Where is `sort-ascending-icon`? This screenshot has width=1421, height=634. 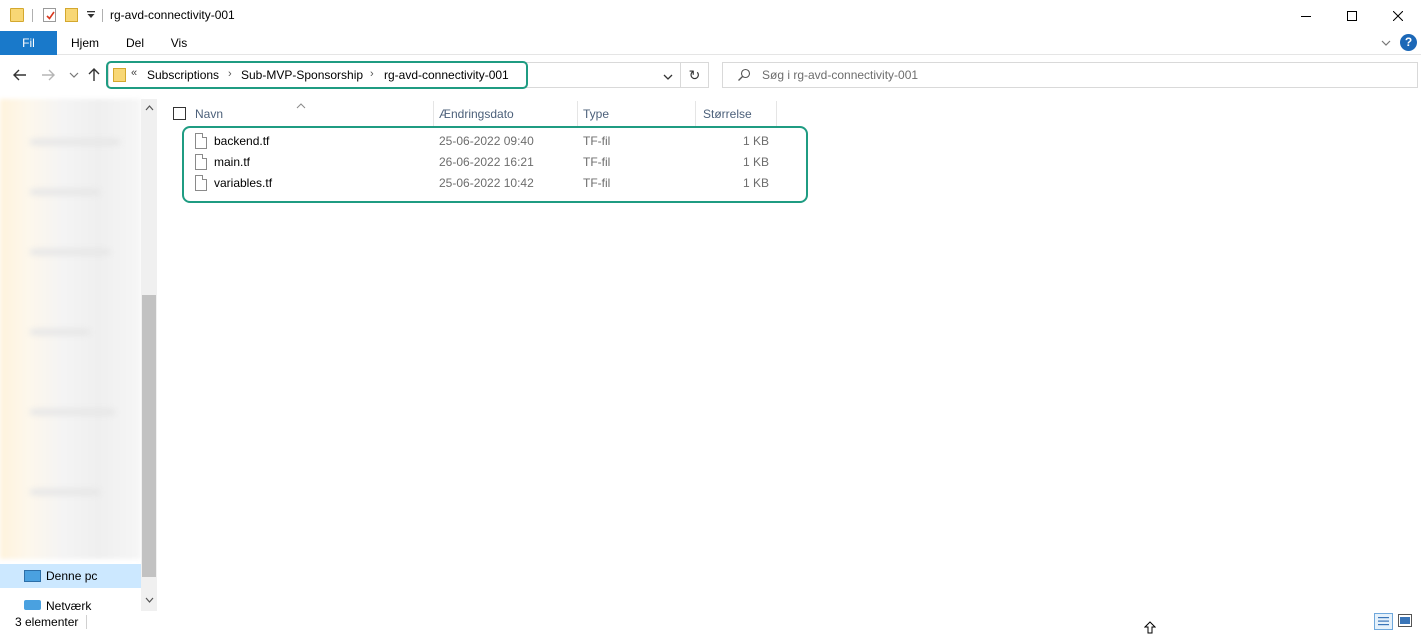 sort-ascending-icon is located at coordinates (301, 103).